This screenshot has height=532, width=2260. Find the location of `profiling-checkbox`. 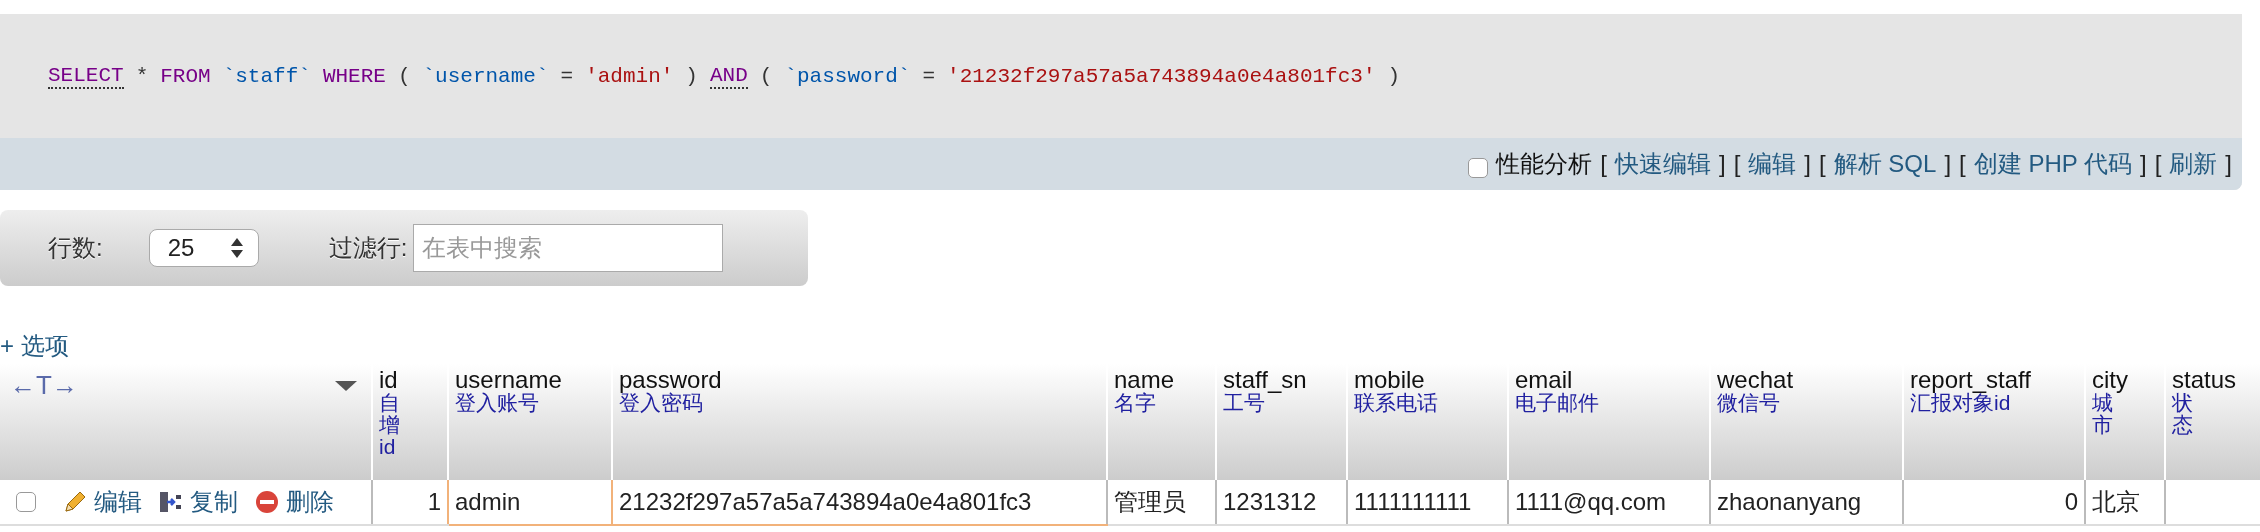

profiling-checkbox is located at coordinates (1478, 168).